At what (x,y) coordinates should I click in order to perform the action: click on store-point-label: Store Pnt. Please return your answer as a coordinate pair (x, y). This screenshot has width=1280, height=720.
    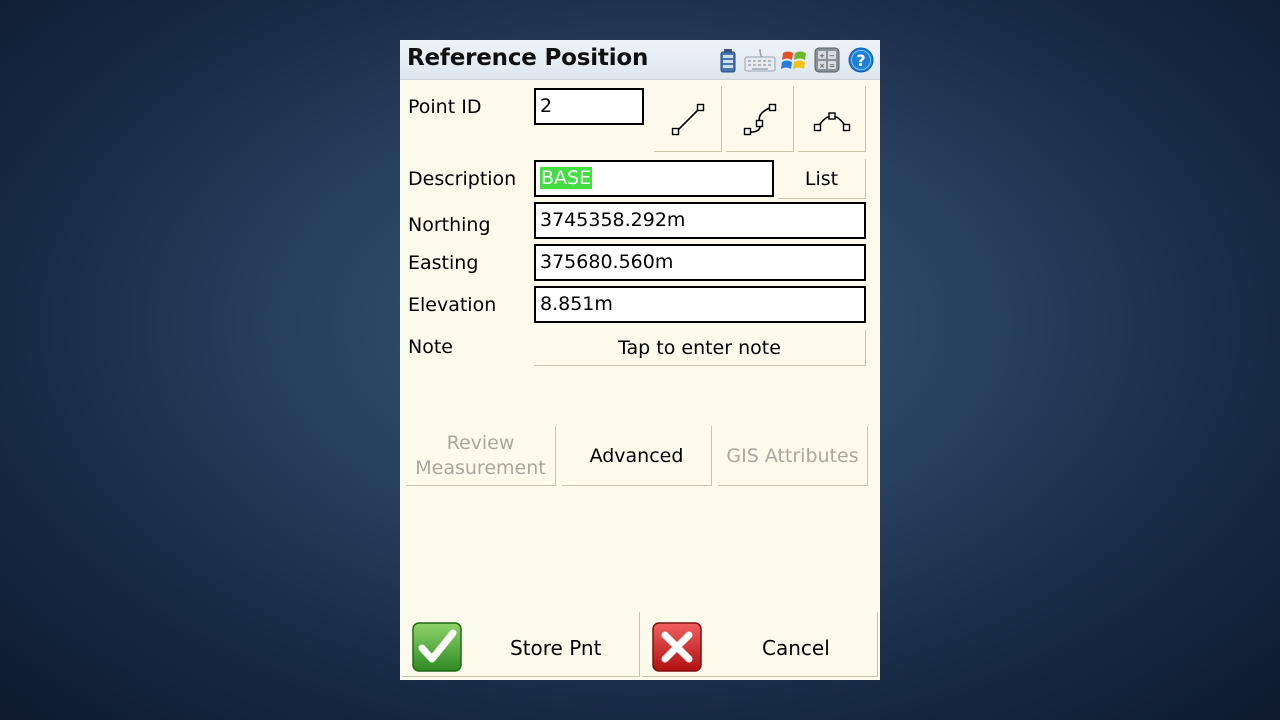
    Looking at the image, I should click on (556, 648).